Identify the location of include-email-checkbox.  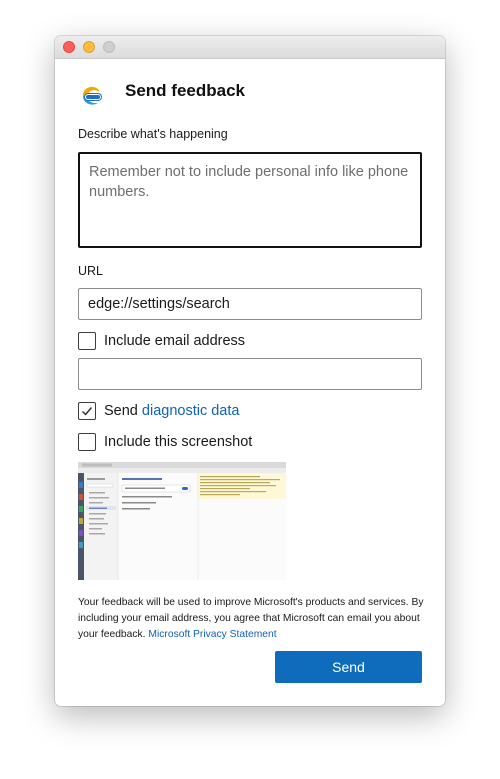
(87, 341).